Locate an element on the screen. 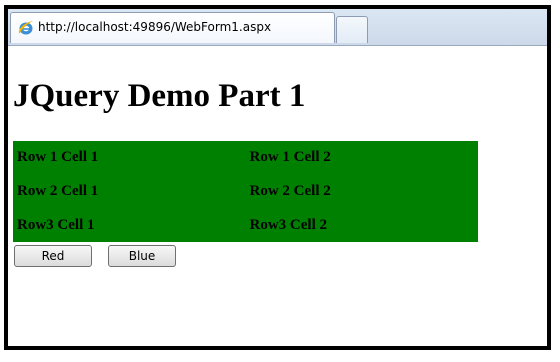 Image resolution: width=560 pixels, height=362 pixels. browser-tab-strip: http://localhost:49896/WebForm1.aspx is located at coordinates (277, 27).